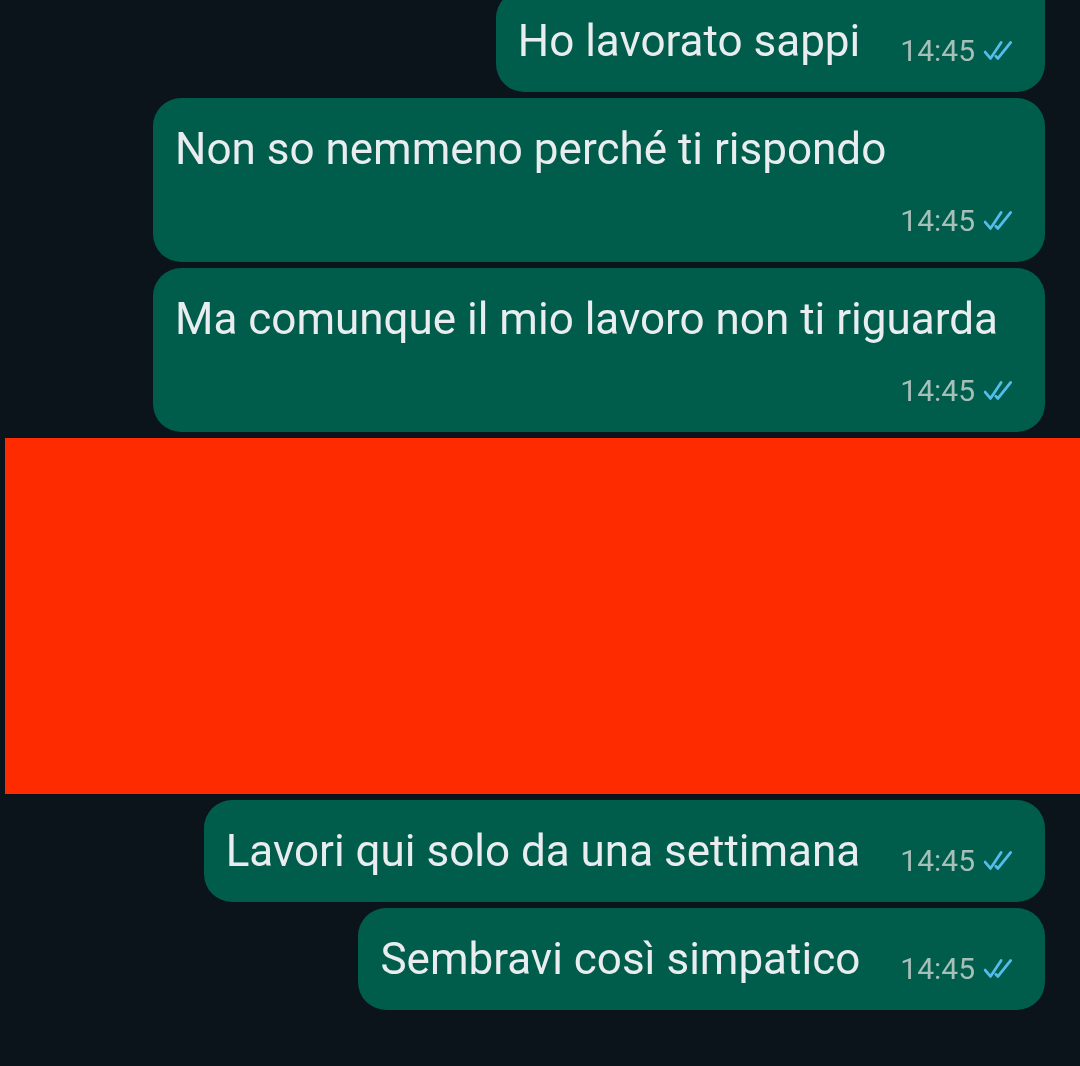 This screenshot has width=1080, height=1066. I want to click on message-text: Sembravi così simpatico, so click(620, 959).